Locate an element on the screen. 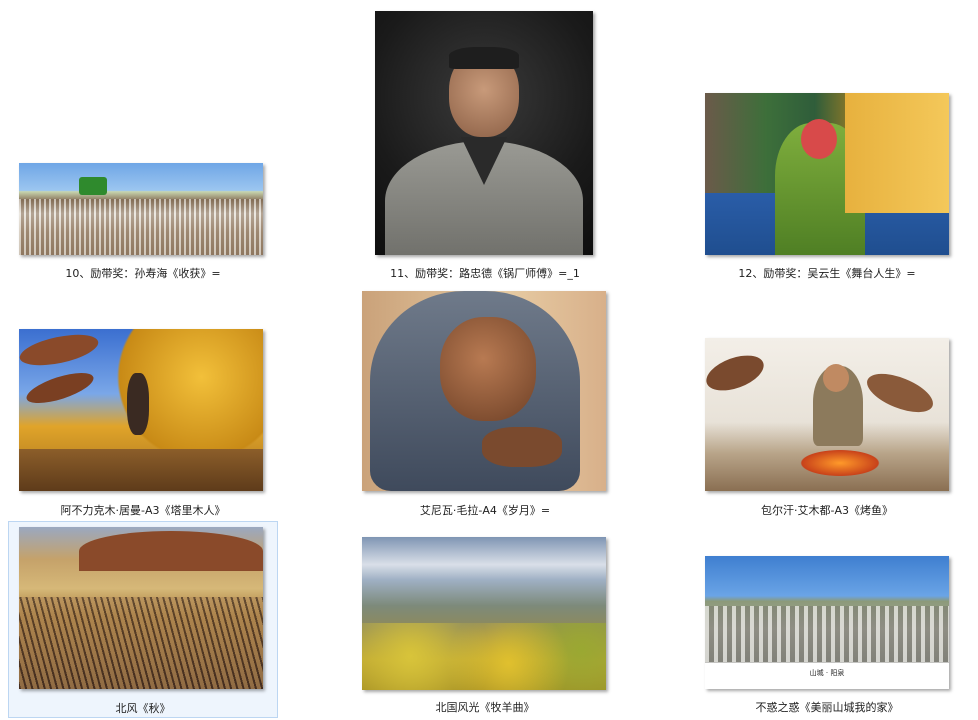  file-item-5: 艾尼瓦·毛拉-A4《岁月》= is located at coordinates (485, 401).